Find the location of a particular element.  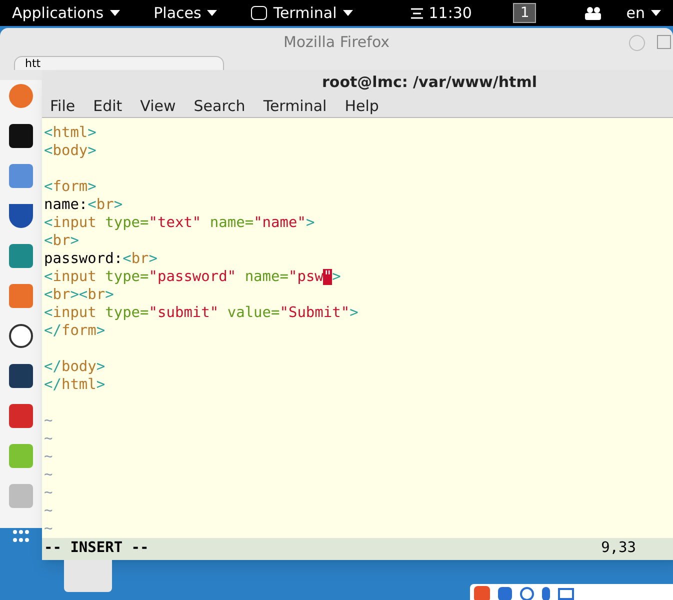

code-line: <body> is located at coordinates (70, 151).